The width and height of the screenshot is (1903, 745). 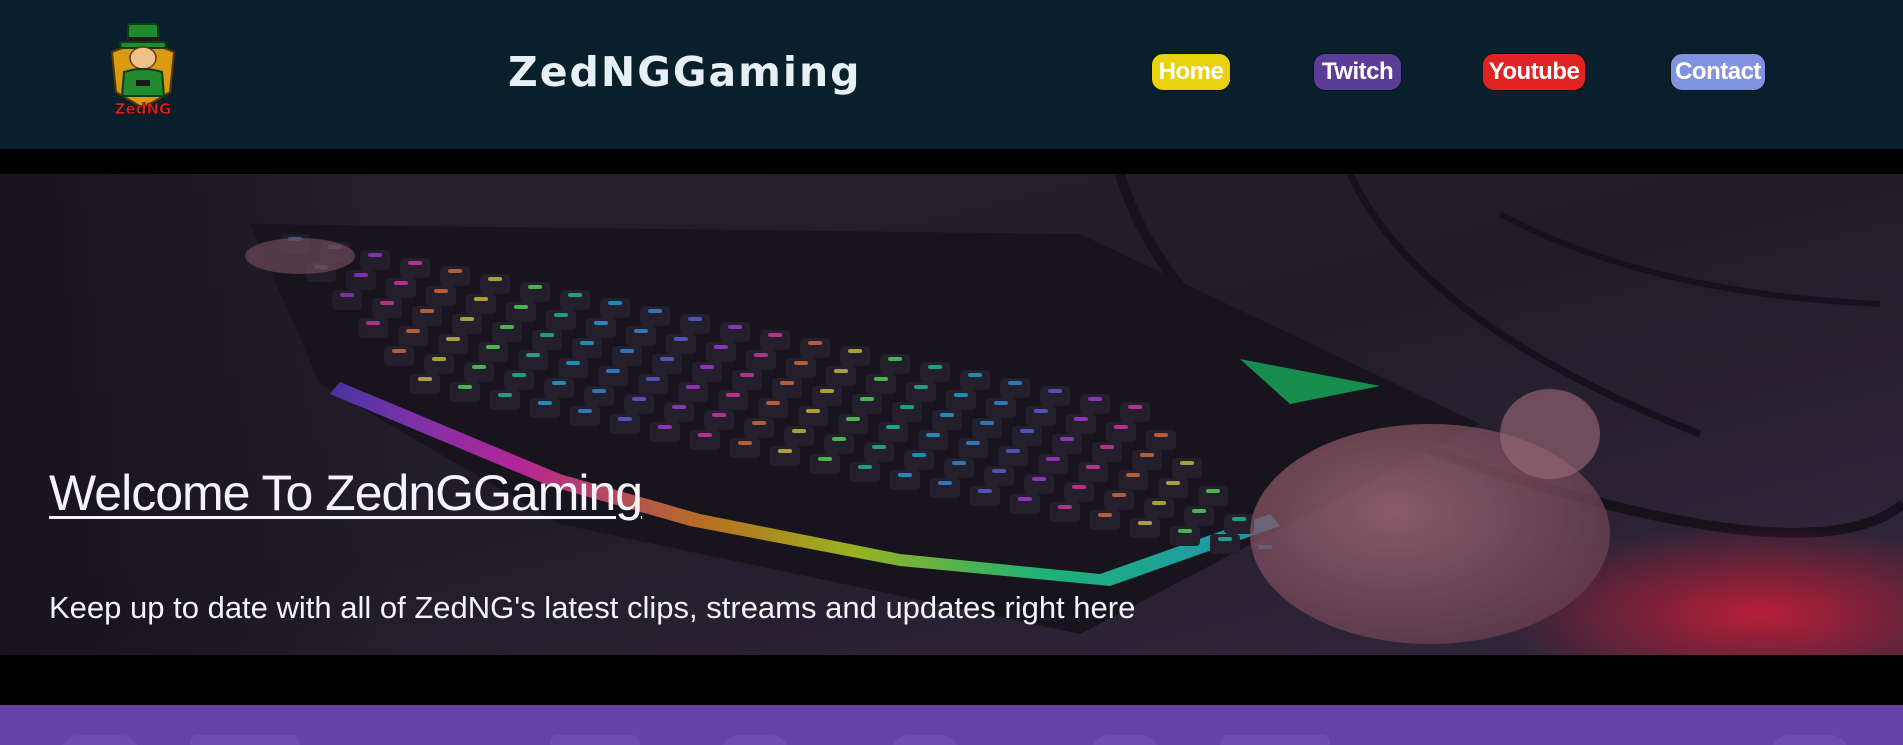 What do you see at coordinates (685, 72) in the screenshot?
I see `site-title: ZedNGGaming` at bounding box center [685, 72].